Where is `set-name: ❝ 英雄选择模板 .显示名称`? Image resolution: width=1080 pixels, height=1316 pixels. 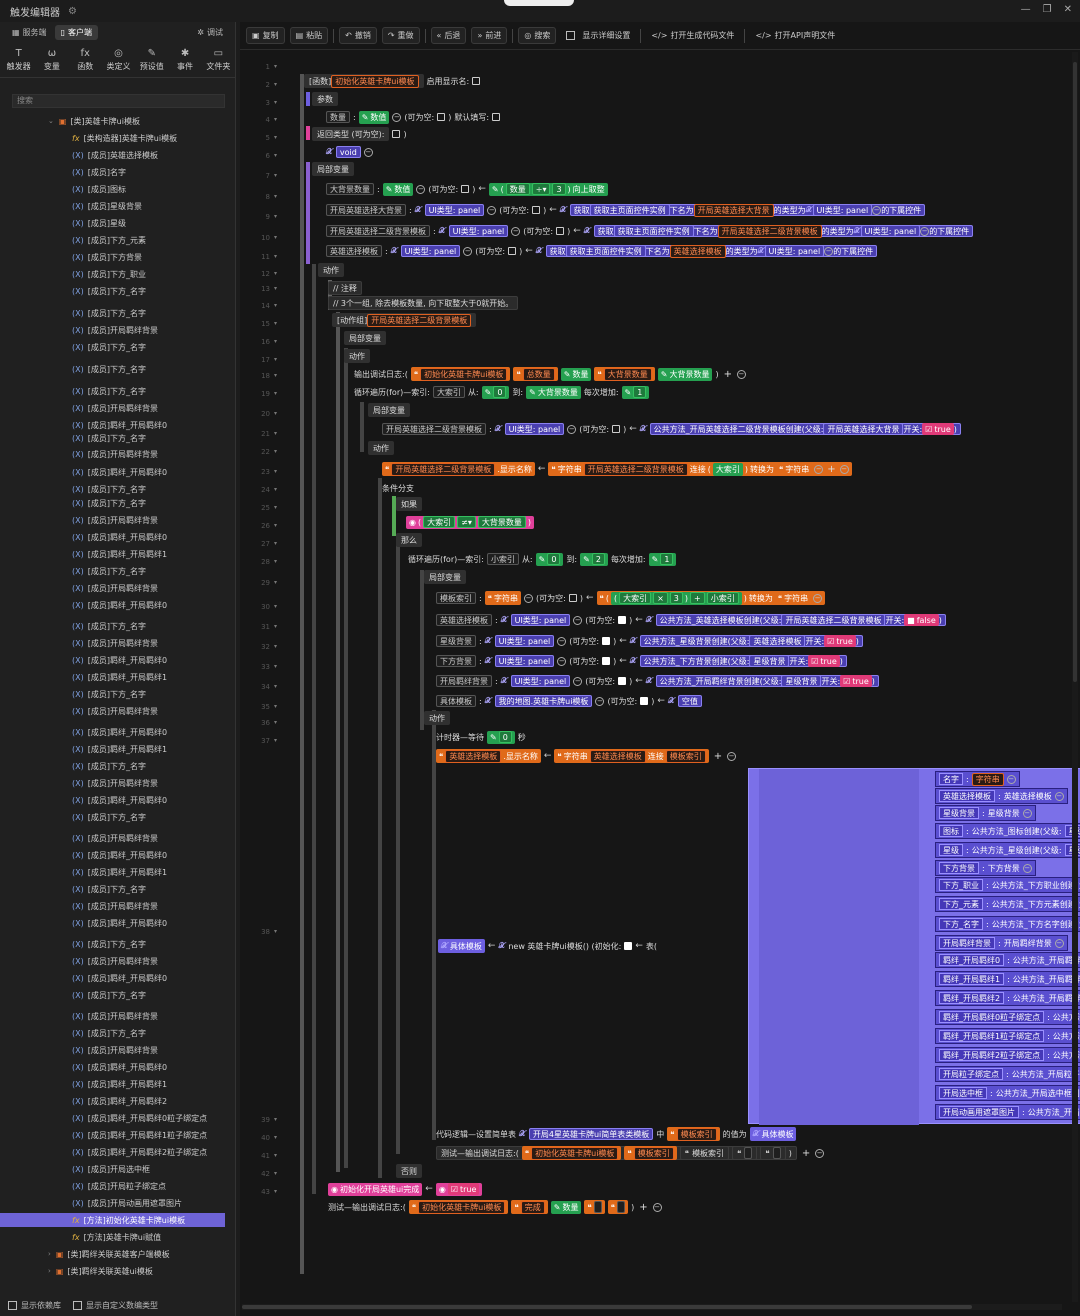 set-name: ❝ 英雄选择模板 .显示名称 is located at coordinates (488, 756).